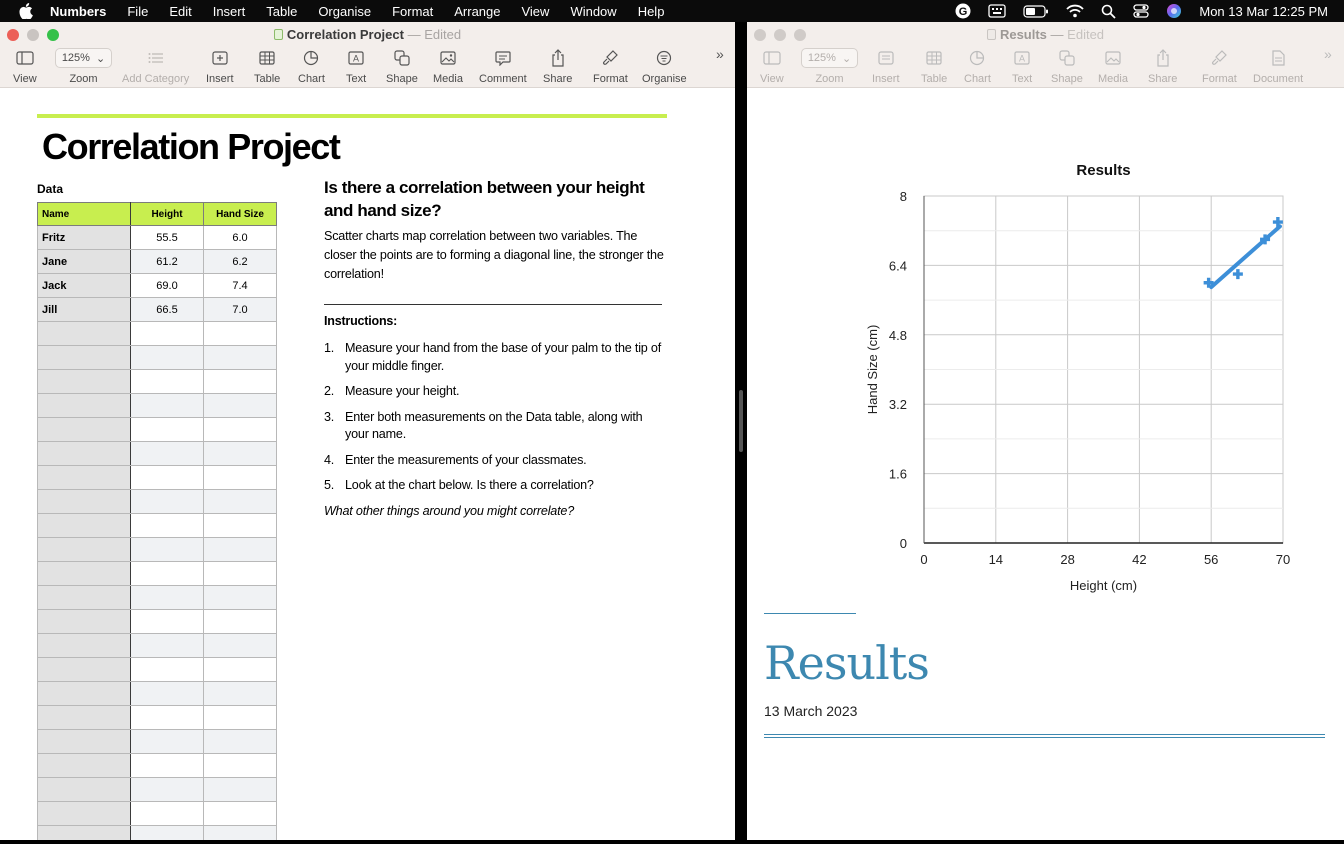 The width and height of the screenshot is (1344, 844). Describe the element at coordinates (360, 321) in the screenshot. I see `instructions-heading: Instructions:` at that location.